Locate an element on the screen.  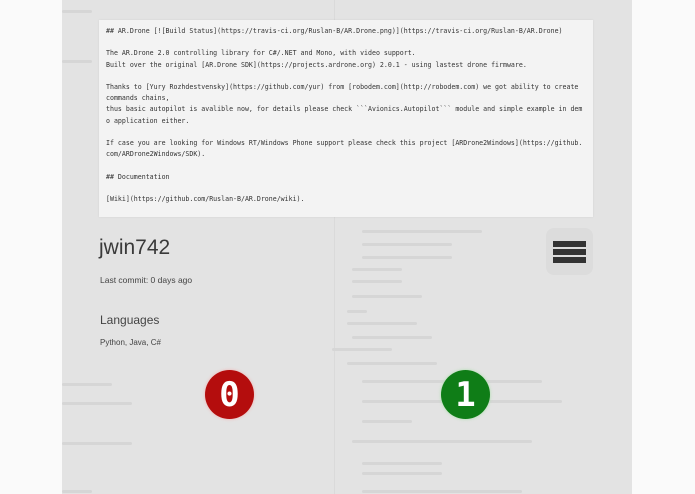
last-commit-text: Last commit: 0 days ago is located at coordinates (146, 280).